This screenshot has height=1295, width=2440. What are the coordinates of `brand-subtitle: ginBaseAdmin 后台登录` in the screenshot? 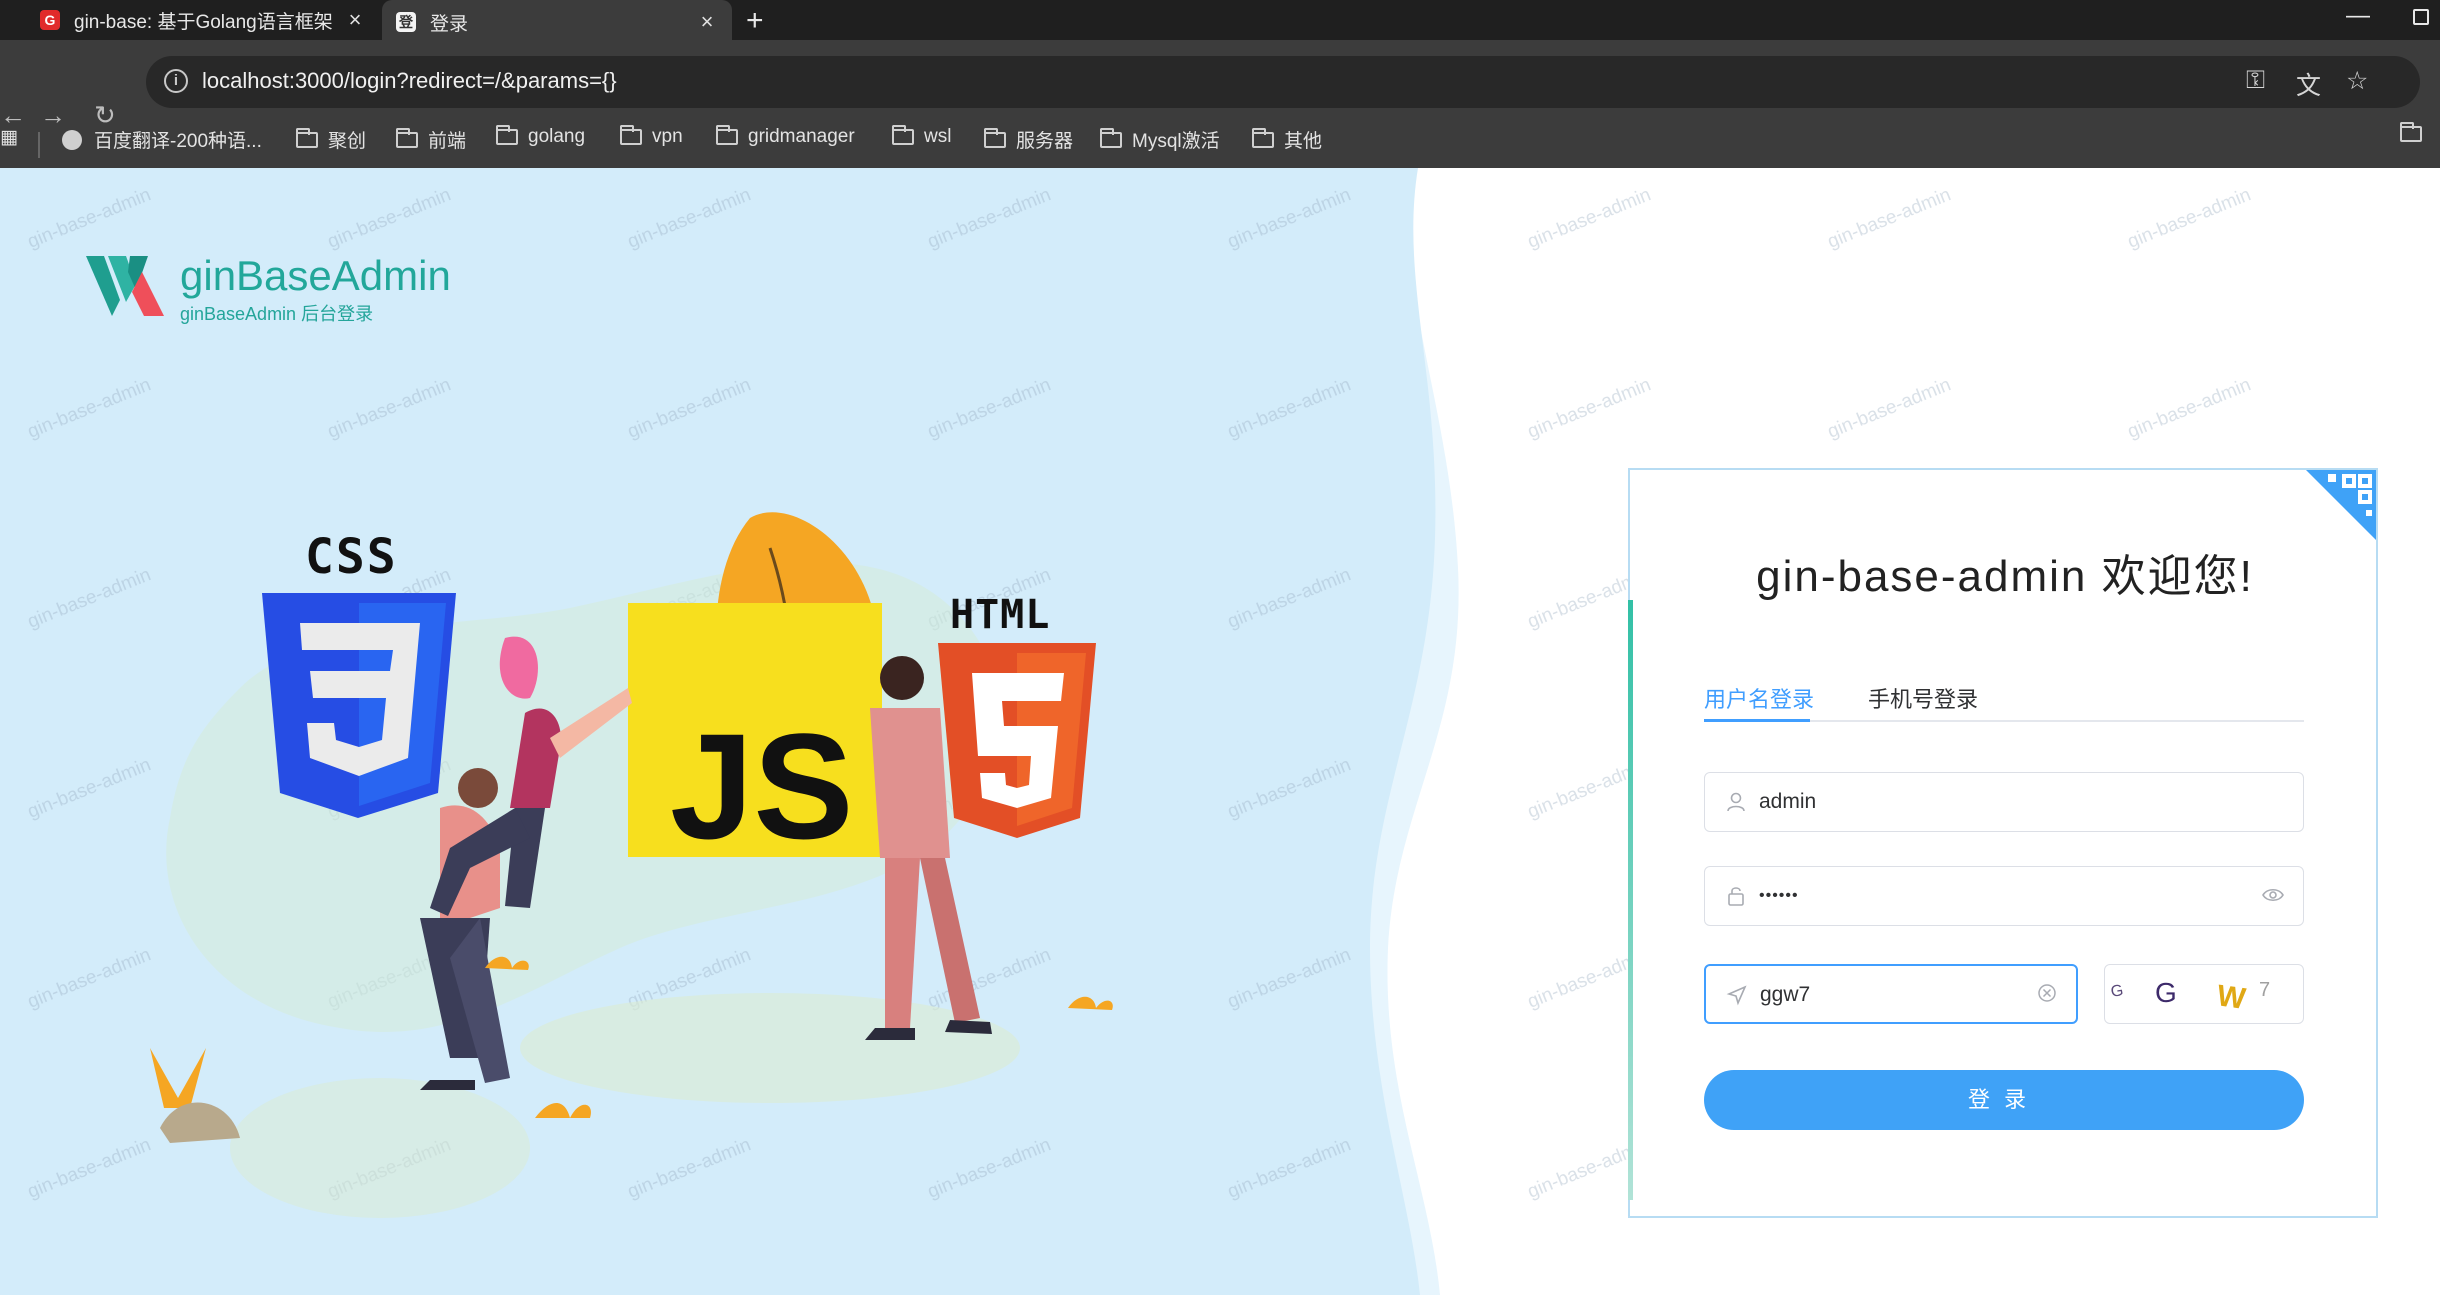 It's located at (277, 314).